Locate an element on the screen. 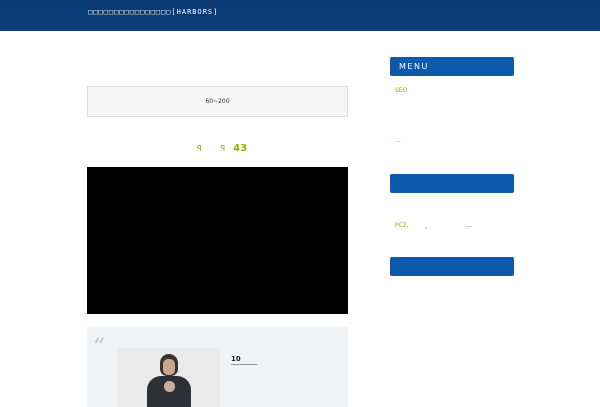 The width and height of the screenshot is (600, 407). ad-banner: 60~200 is located at coordinates (217, 101).